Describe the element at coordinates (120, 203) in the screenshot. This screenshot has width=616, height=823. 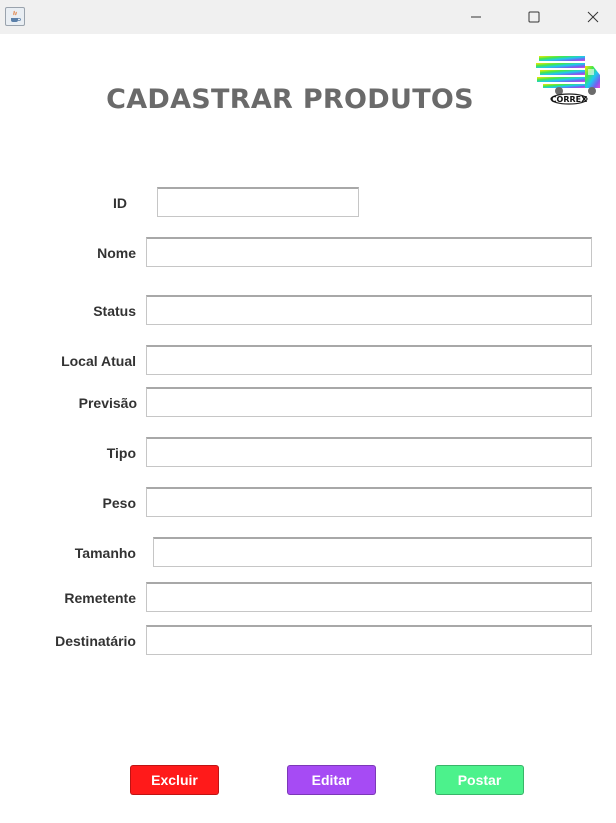
I see `id-label: ID` at that location.